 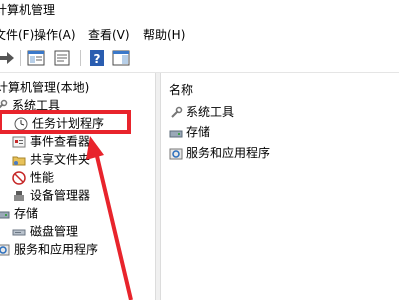 I want to click on annotation-arrow, so click(x=109, y=218).